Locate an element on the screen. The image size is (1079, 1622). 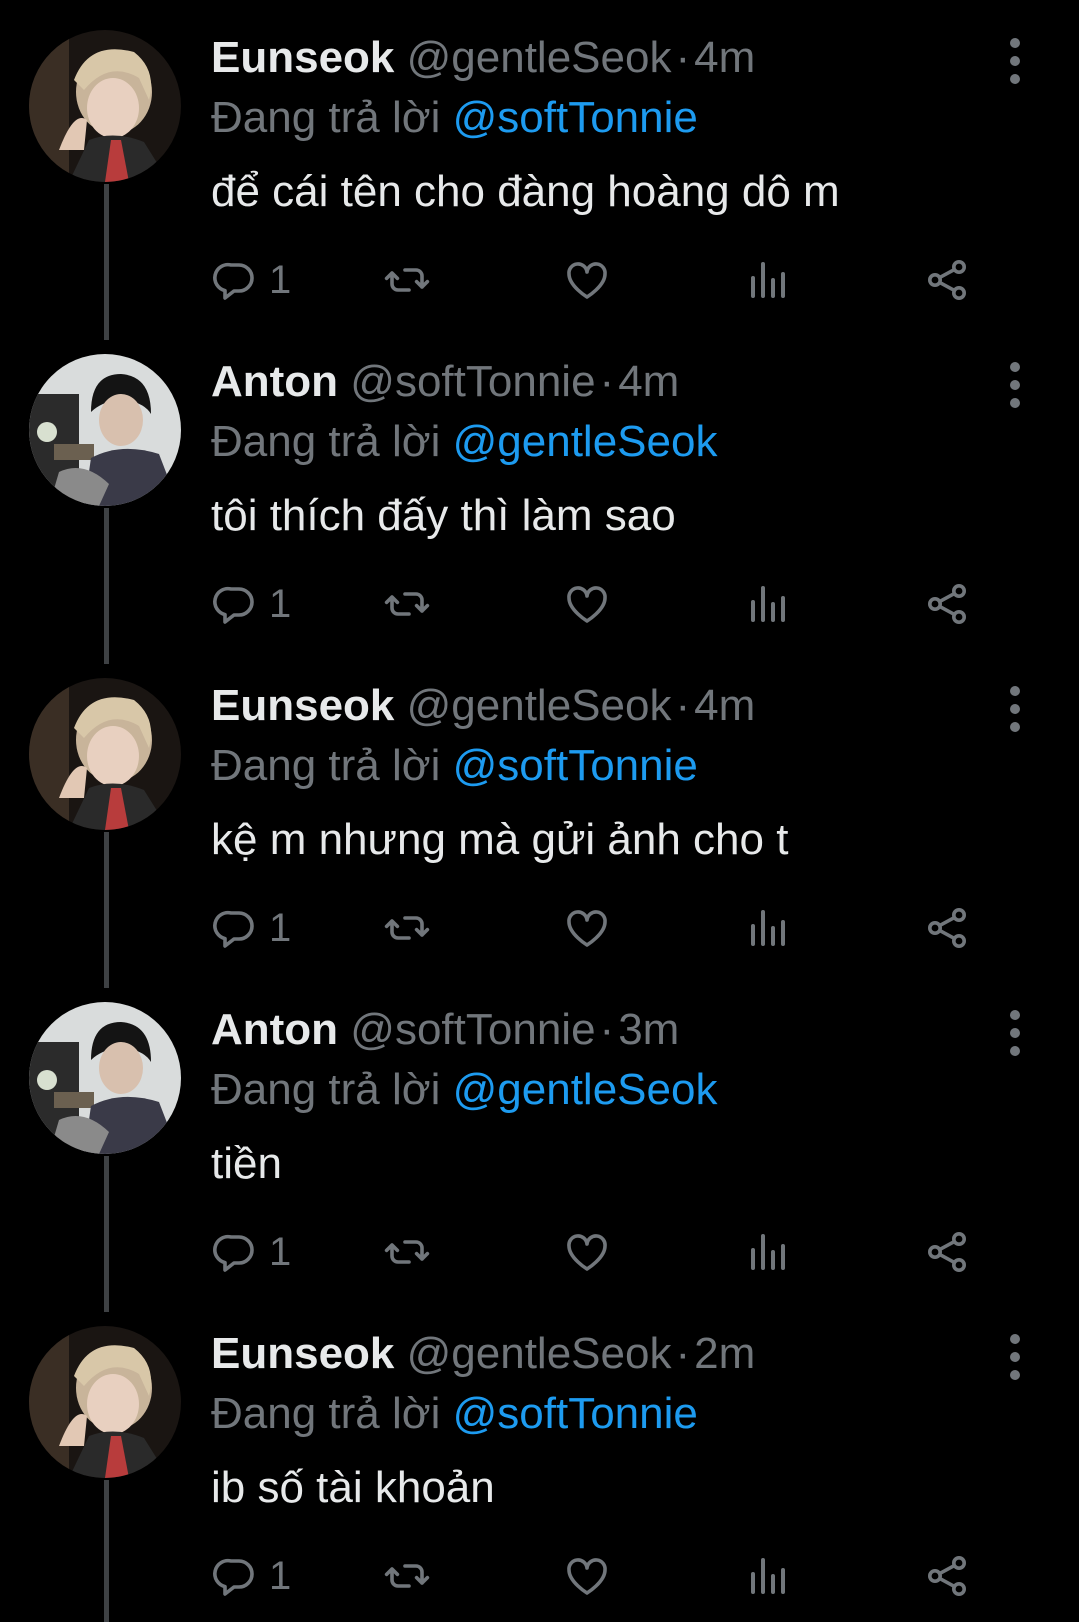
tweet-text: tiền is located at coordinates (246, 1163).